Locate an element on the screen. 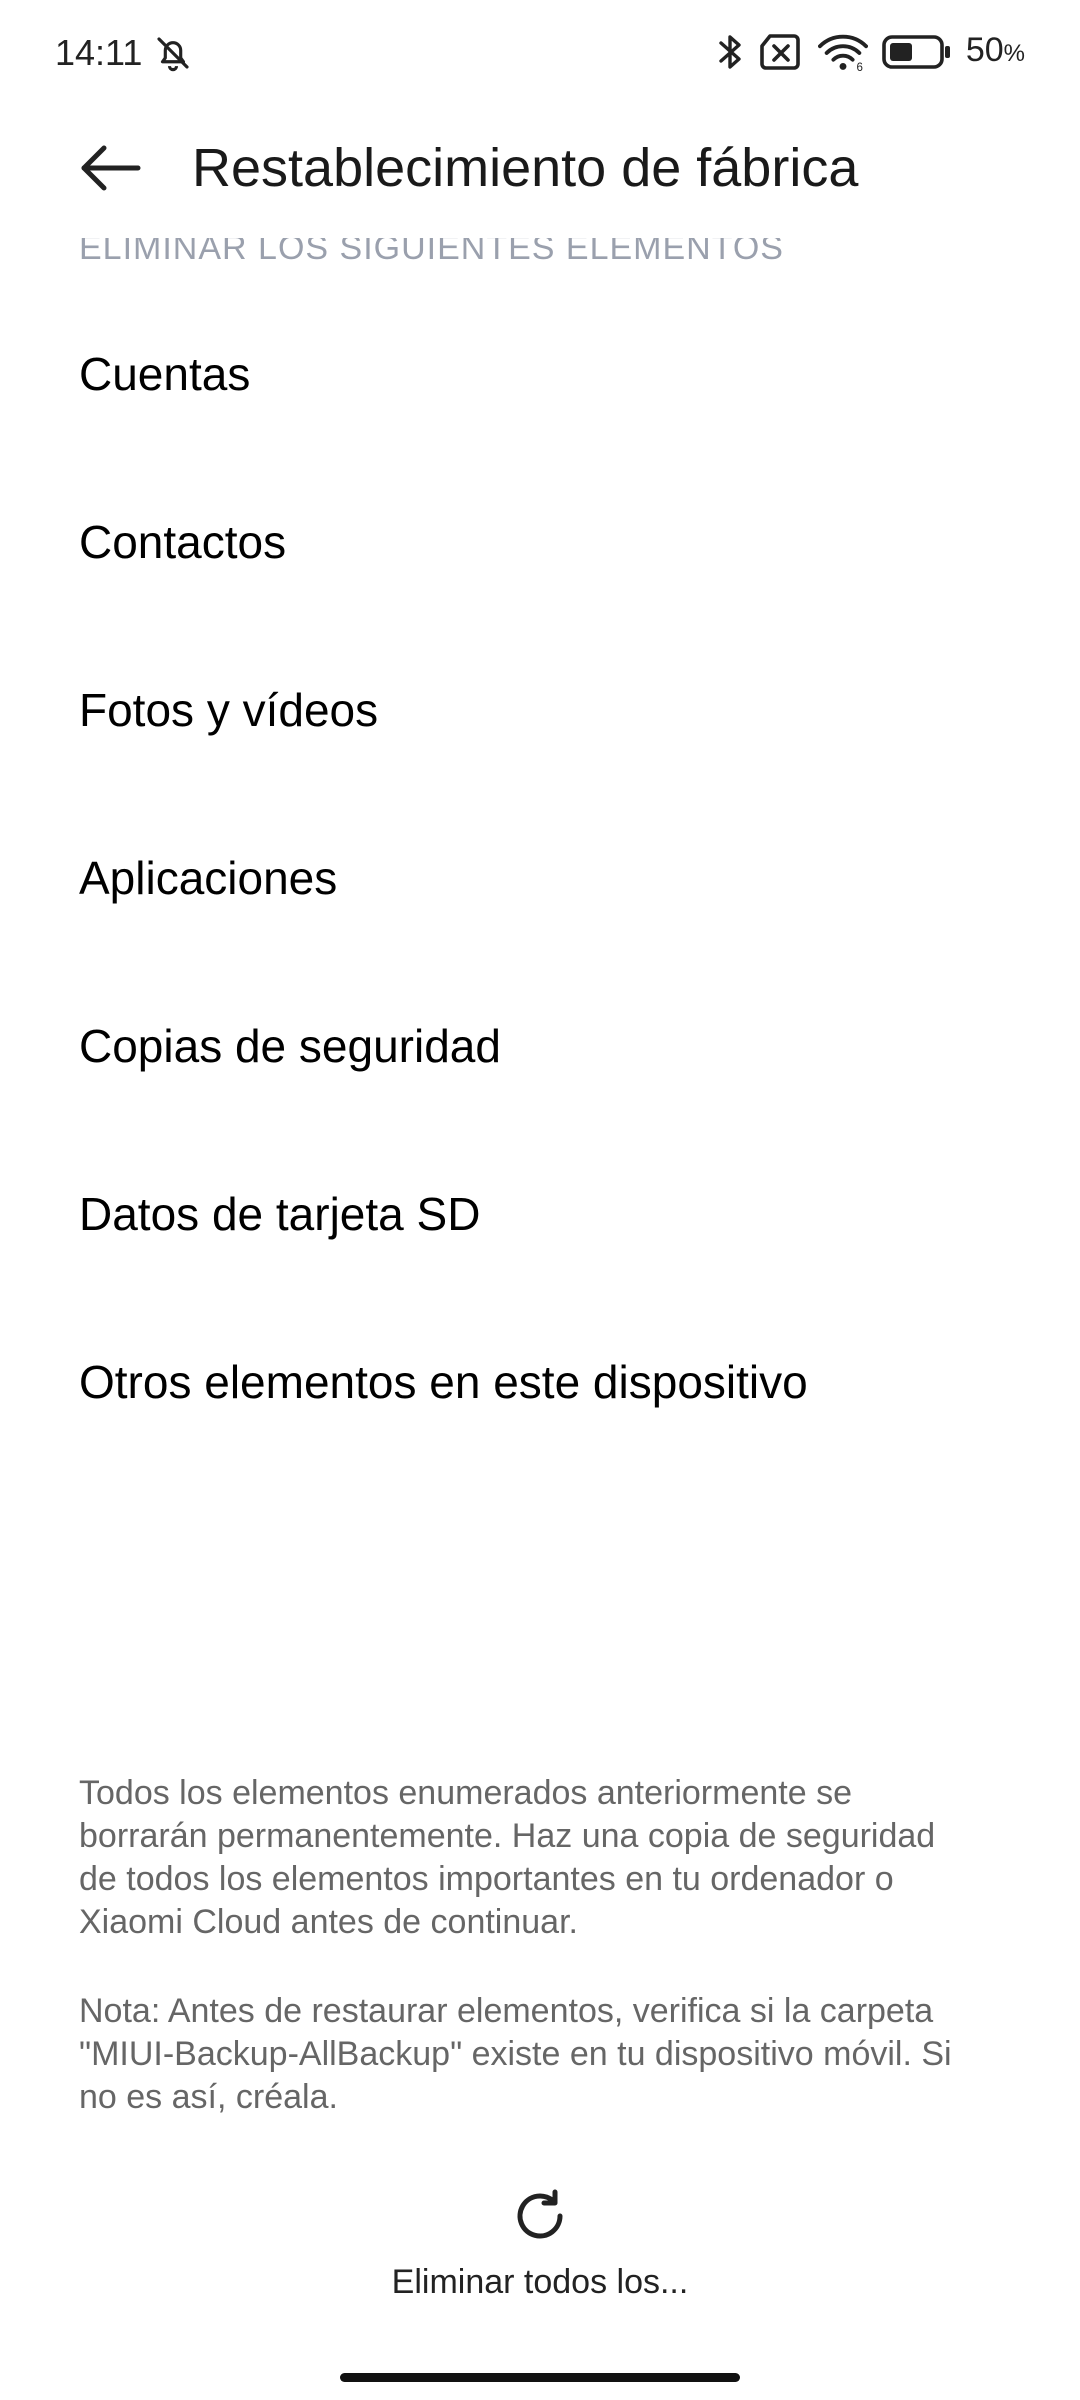  list-item-fotos-videos: Fotos y vídeos is located at coordinates (229, 710).